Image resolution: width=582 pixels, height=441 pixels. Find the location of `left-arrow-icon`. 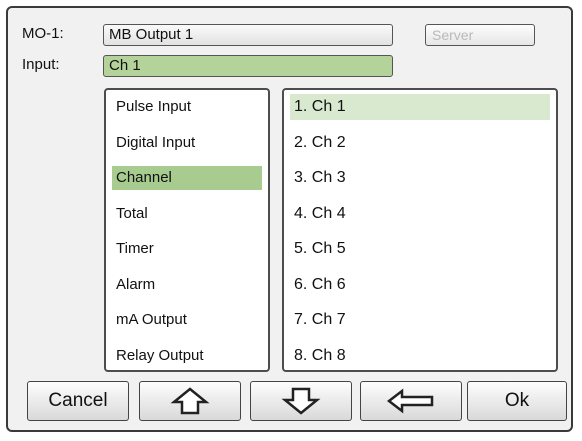

left-arrow-icon is located at coordinates (410, 401).